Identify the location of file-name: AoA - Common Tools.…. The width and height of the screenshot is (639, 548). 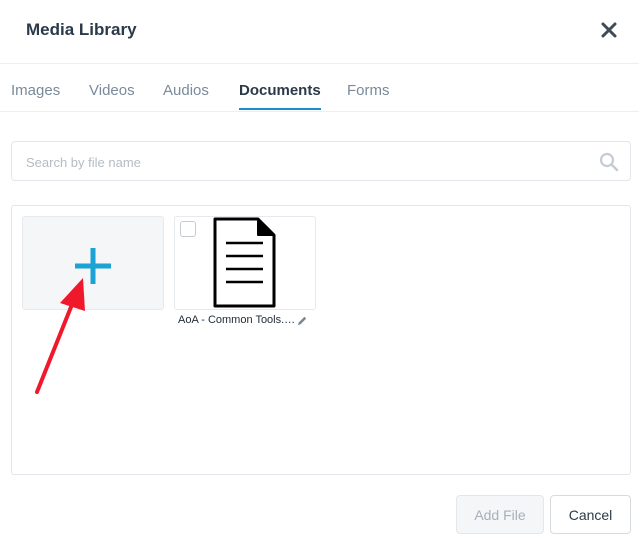
(237, 320).